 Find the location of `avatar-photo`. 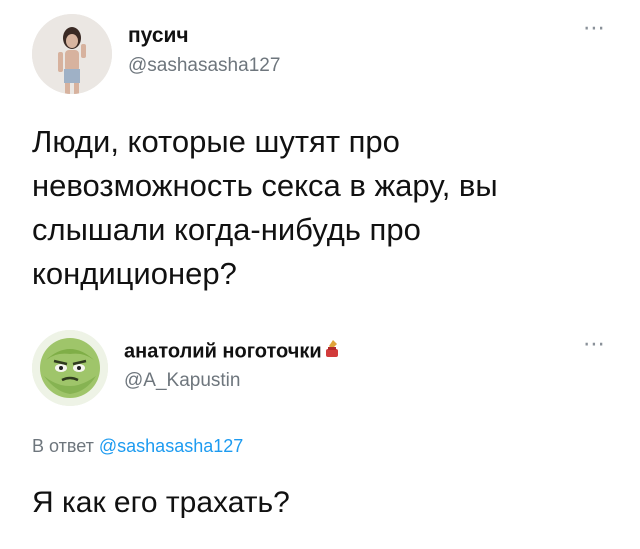

avatar-photo is located at coordinates (72, 54).